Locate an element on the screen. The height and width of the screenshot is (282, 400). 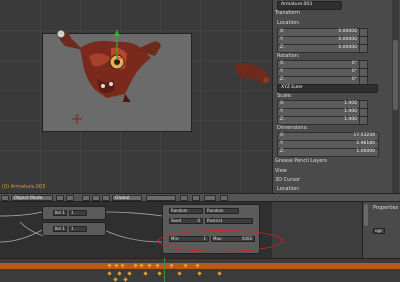
pivot-button is located at coordinates (70, 198).